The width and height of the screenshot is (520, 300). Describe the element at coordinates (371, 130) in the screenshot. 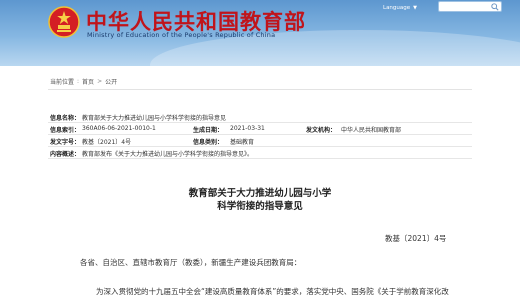

I see `publisher-value: 中华人民共和国教育部` at that location.